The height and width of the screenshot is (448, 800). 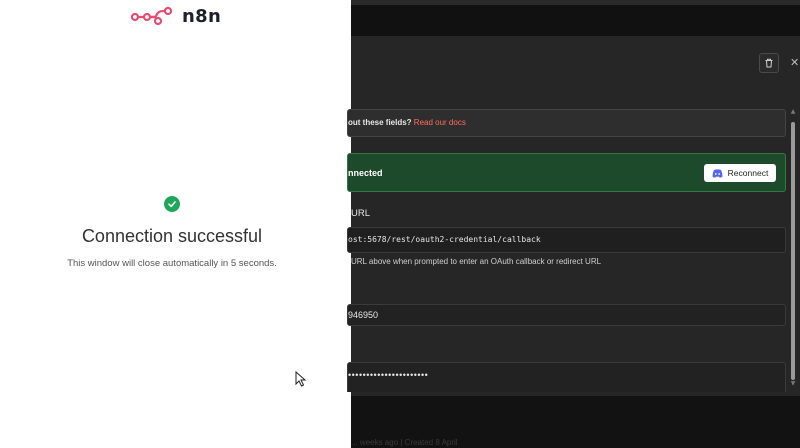 What do you see at coordinates (575, 18) in the screenshot?
I see `editor-top-bar` at bounding box center [575, 18].